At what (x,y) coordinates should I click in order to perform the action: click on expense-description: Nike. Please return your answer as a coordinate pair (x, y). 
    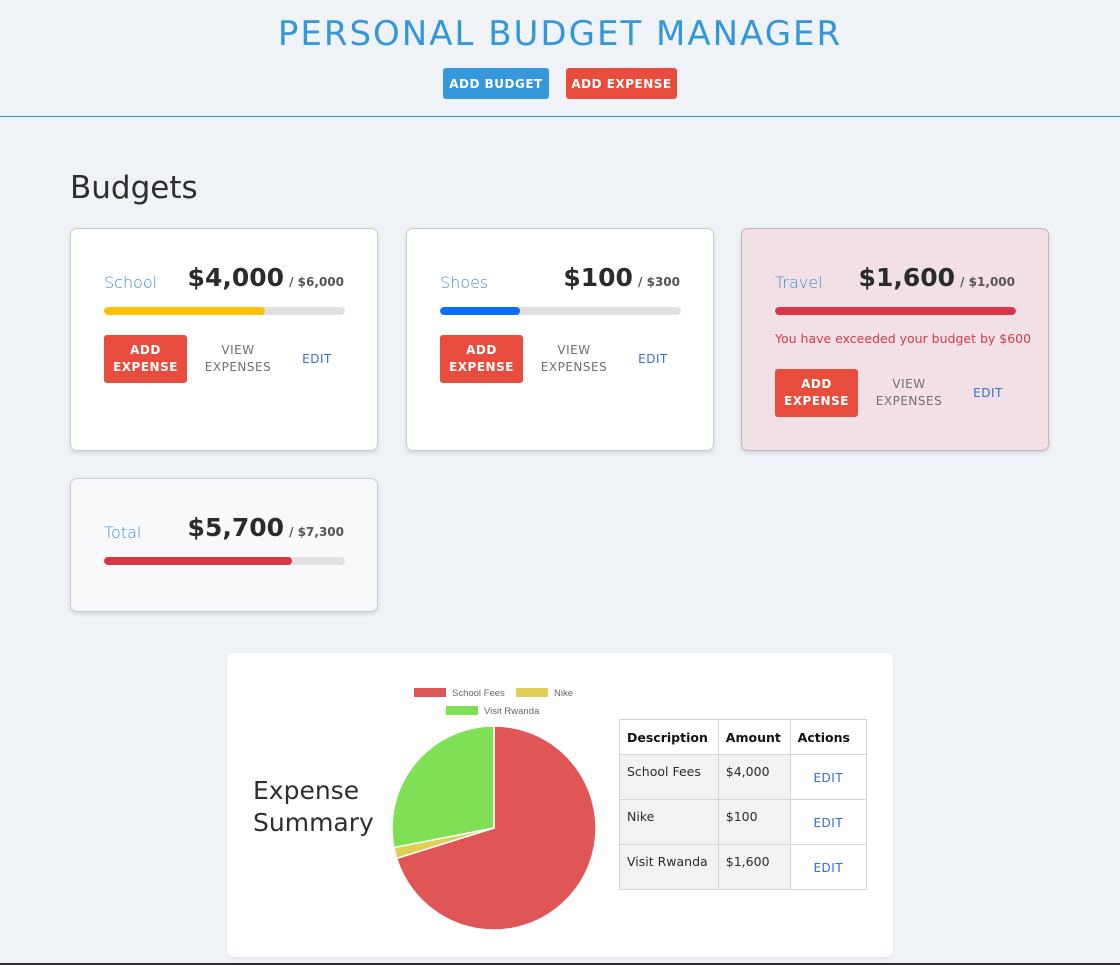
    Looking at the image, I should click on (669, 822).